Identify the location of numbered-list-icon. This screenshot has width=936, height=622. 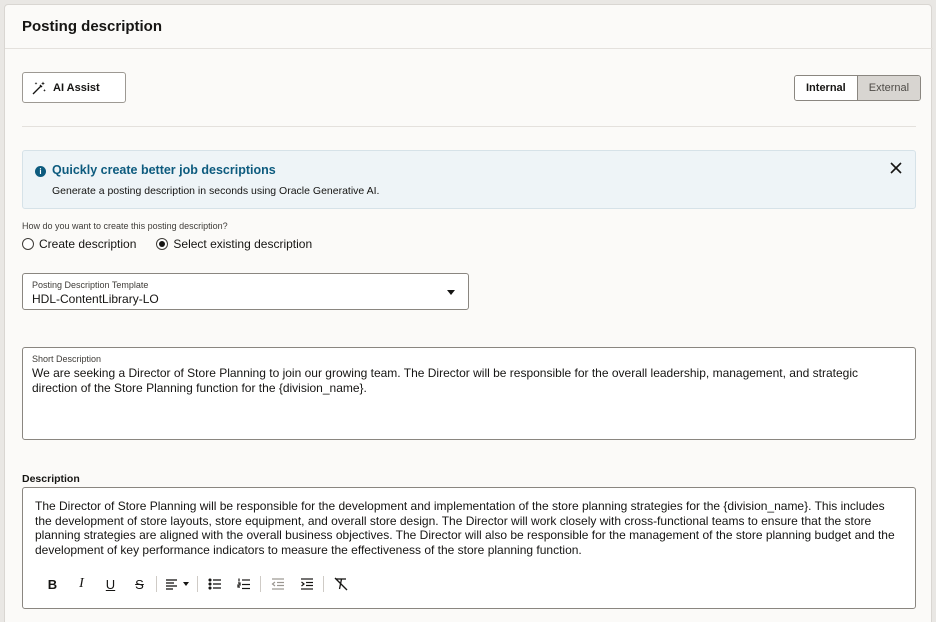
(243, 584).